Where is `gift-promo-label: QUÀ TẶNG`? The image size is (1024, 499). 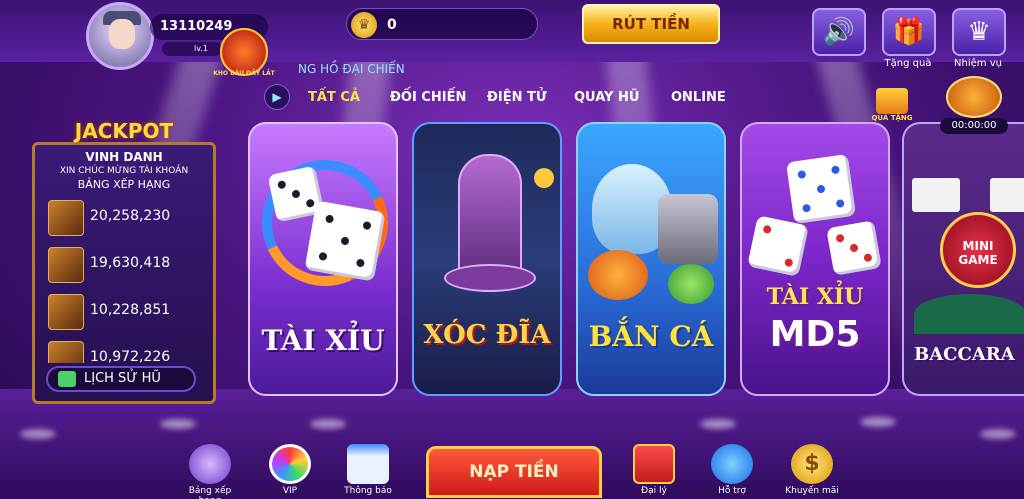
gift-promo-label: QUÀ TẶNG is located at coordinates (892, 118).